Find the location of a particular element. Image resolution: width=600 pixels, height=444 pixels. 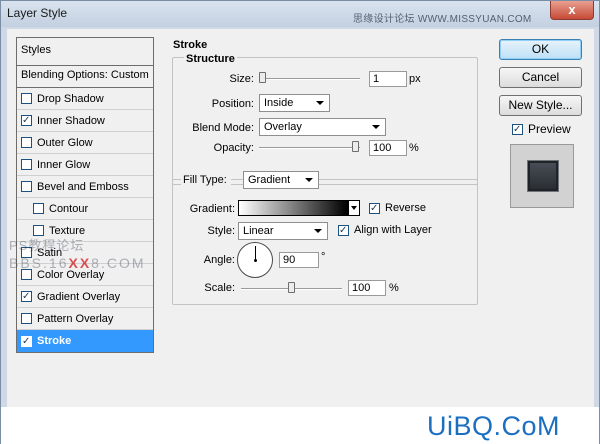

angle-dial is located at coordinates (255, 260).